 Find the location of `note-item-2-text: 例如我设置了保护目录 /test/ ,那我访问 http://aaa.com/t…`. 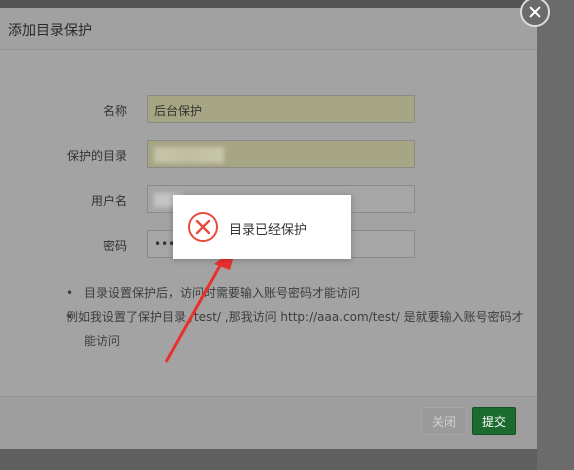

note-item-2-text: 例如我设置了保护目录 /test/ ,那我访问 http://aaa.com/t… is located at coordinates (295, 329).